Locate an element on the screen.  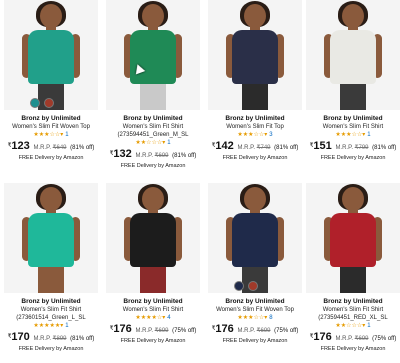
discount: (75% off) is located at coordinates (384, 339).